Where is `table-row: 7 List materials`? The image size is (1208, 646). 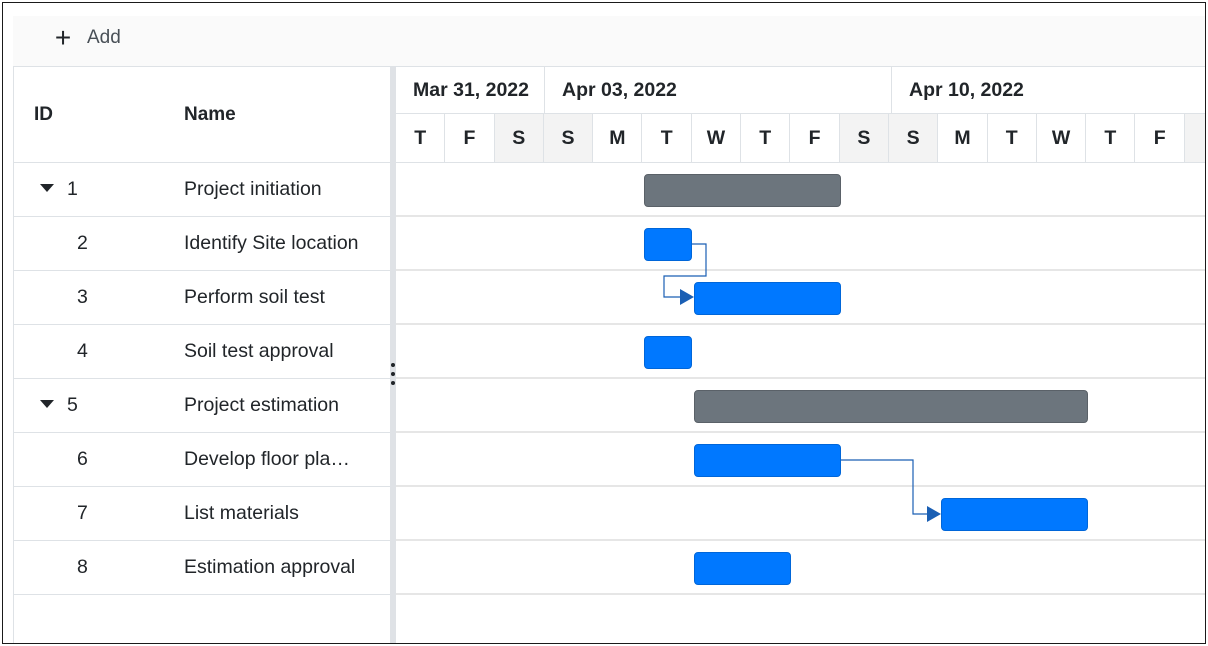 table-row: 7 List materials is located at coordinates (202, 514).